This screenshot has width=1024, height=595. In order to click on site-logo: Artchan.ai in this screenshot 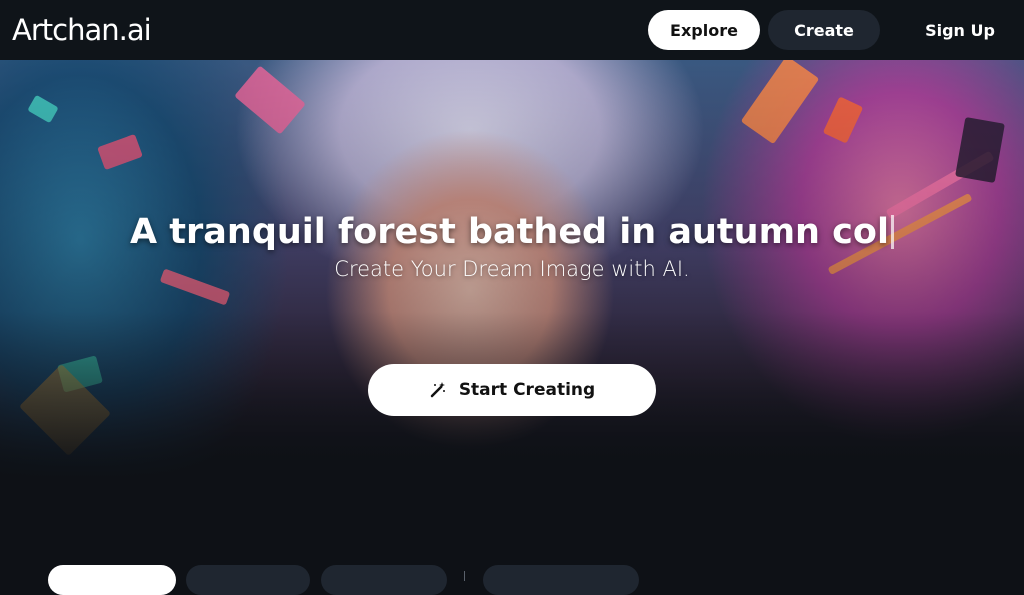, I will do `click(82, 30)`.